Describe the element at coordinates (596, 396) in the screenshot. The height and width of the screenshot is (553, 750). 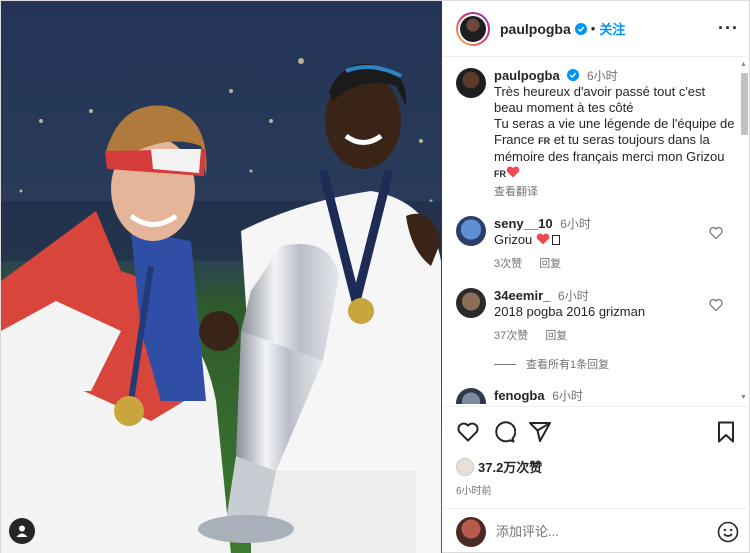
I see `comment-item: fenogba 6小时` at that location.